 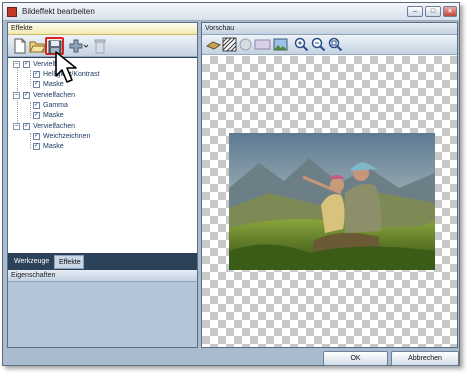 I want to click on zoom-fit-icon, so click(x=335, y=44).